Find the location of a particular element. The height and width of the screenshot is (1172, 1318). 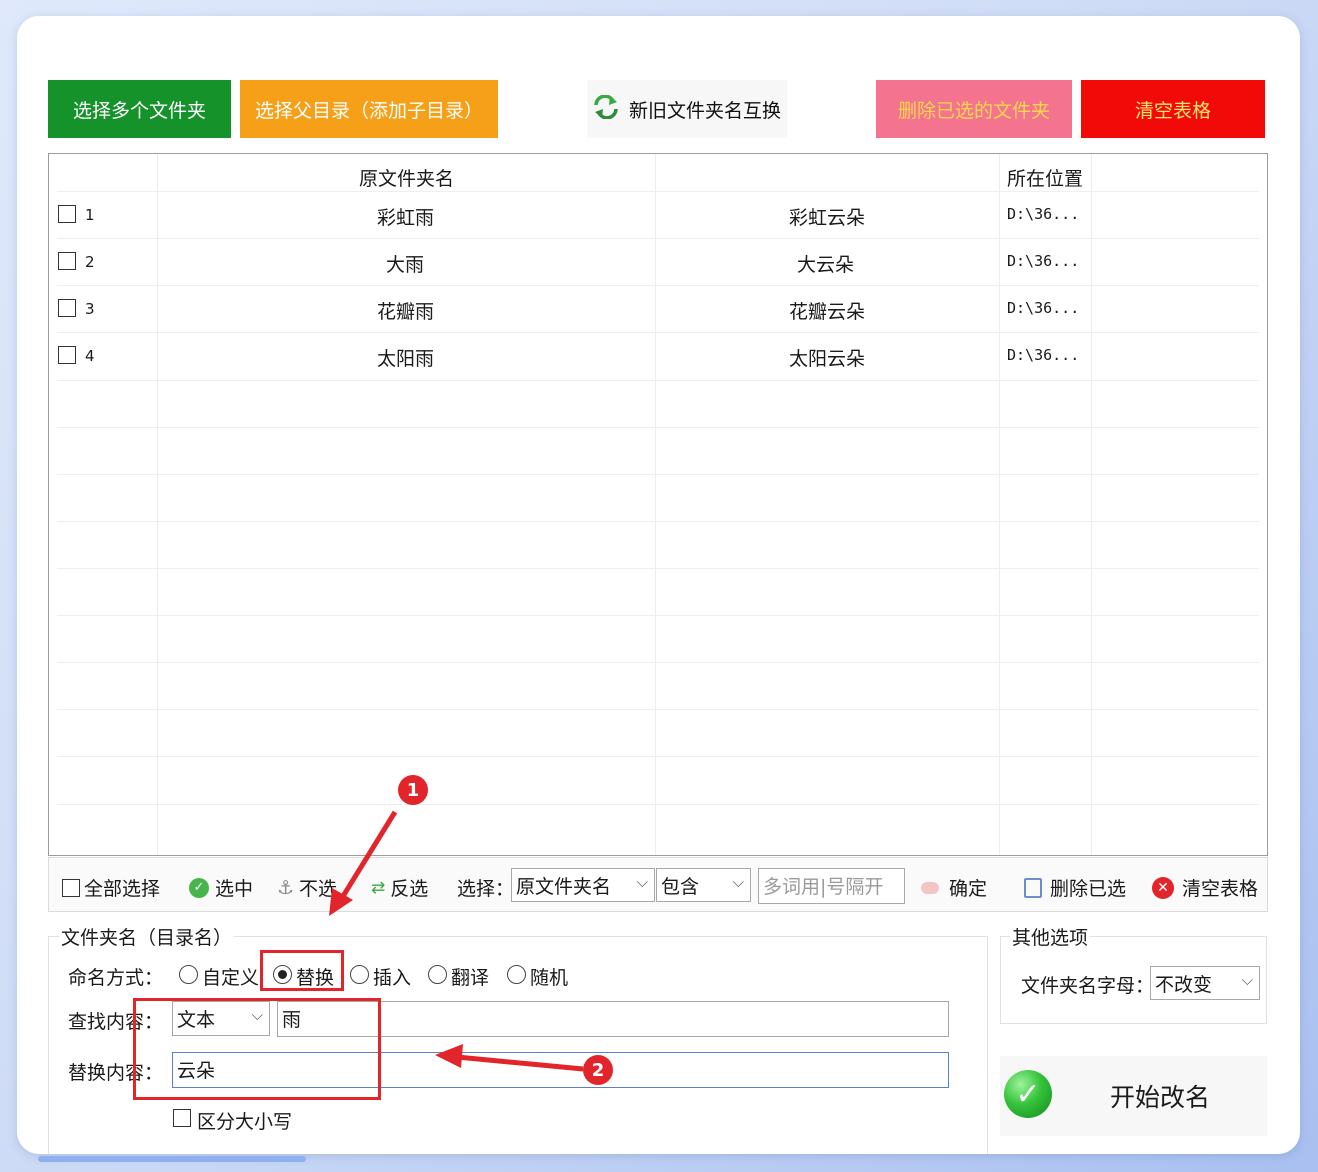

start-rename-label: 开始改名 is located at coordinates (1160, 1097).